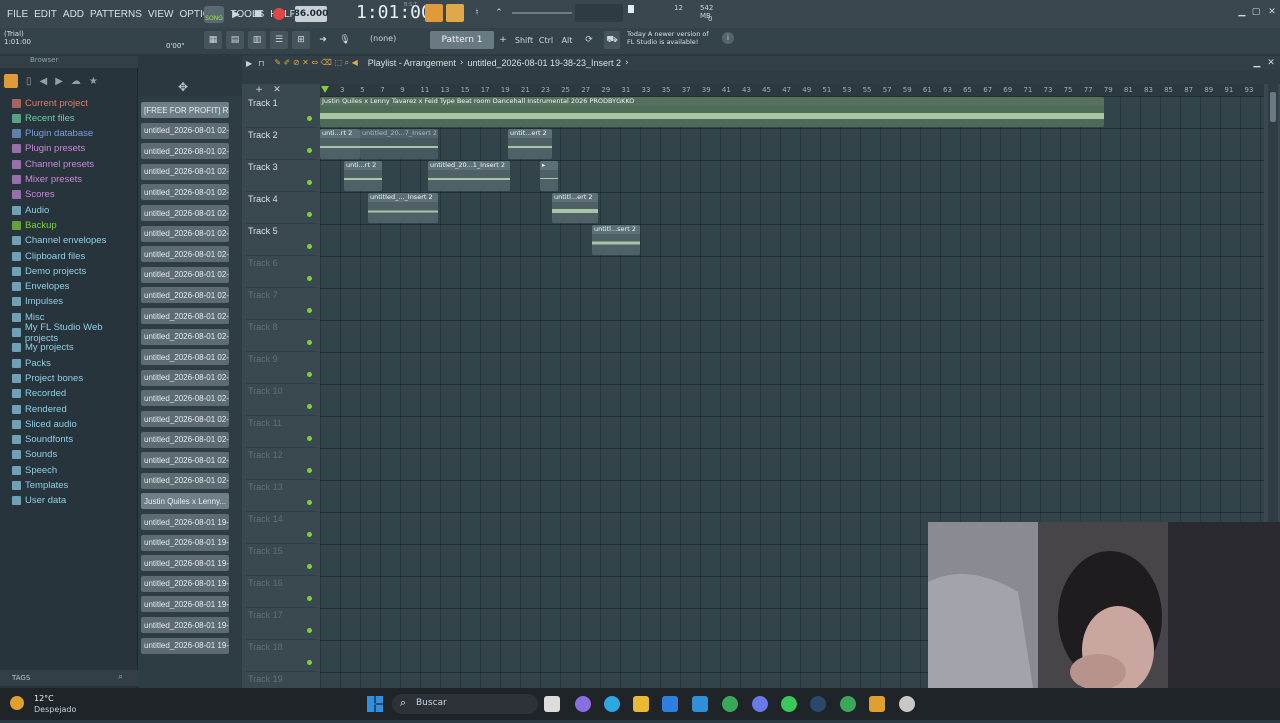  I want to click on chrome-icon, so click(730, 704).